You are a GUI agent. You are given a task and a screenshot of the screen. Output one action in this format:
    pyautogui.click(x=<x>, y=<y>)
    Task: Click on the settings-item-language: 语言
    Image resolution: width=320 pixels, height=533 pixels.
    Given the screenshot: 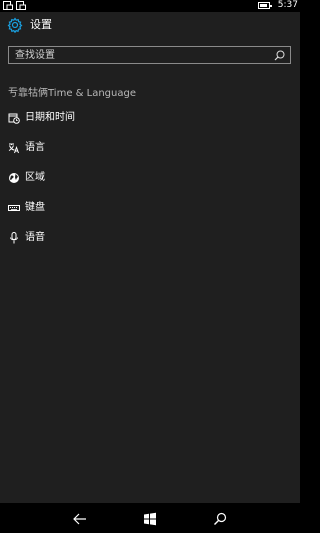 What is the action you would take?
    pyautogui.click(x=150, y=149)
    